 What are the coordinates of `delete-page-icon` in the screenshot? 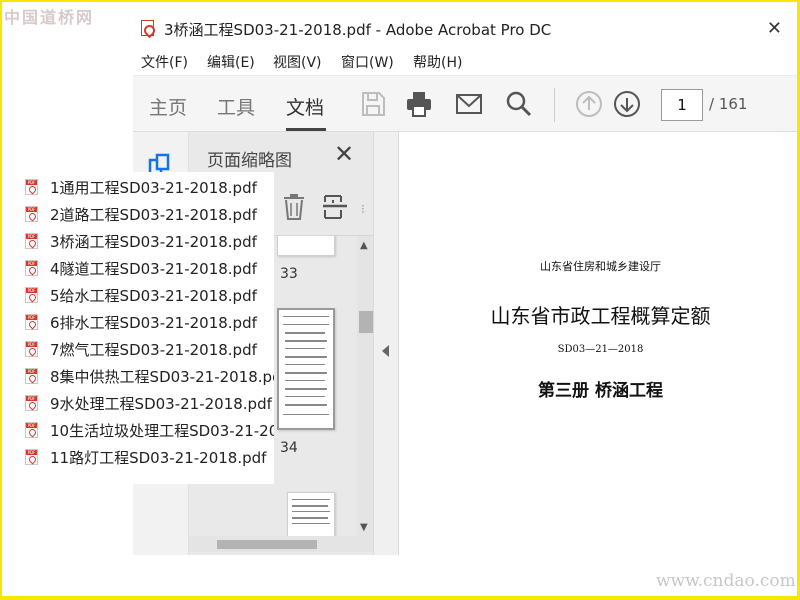 It's located at (294, 207).